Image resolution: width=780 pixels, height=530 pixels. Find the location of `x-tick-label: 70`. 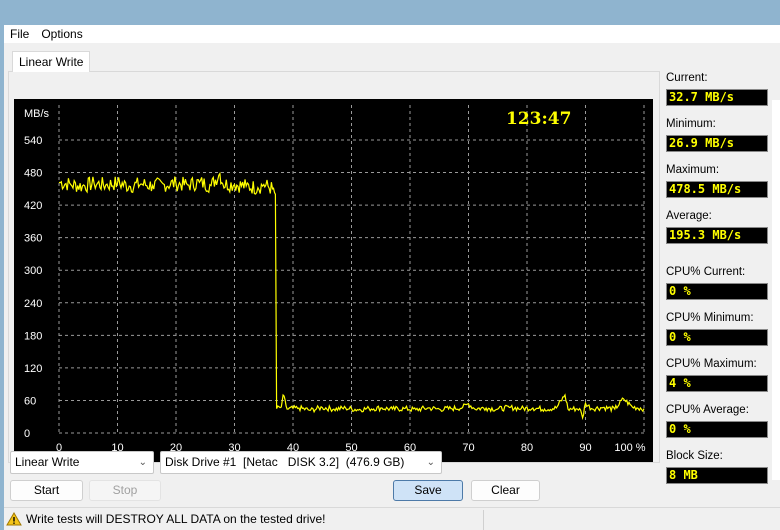

x-tick-label: 70 is located at coordinates (468, 448).